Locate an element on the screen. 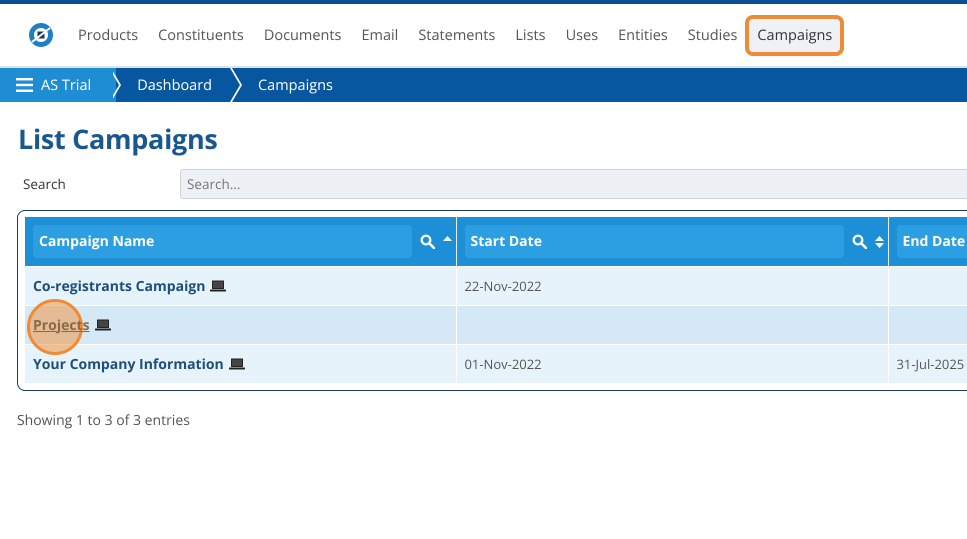 Image resolution: width=967 pixels, height=539 pixels. sort-icon is located at coordinates (879, 242).